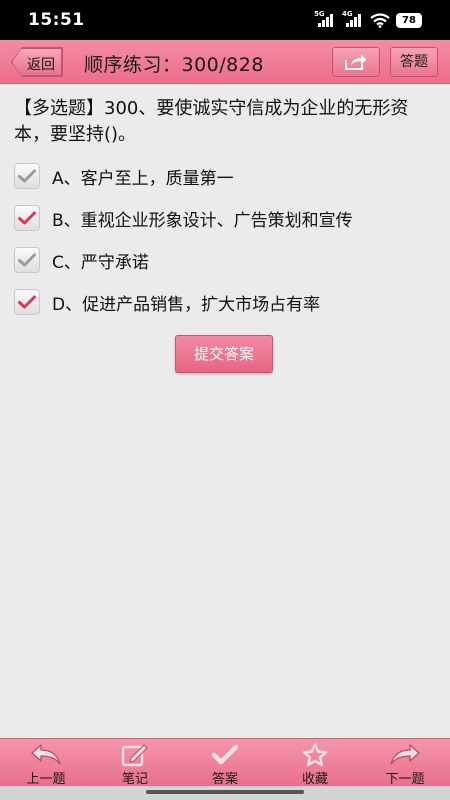 The width and height of the screenshot is (450, 800). I want to click on edit-note-icon, so click(134, 755).